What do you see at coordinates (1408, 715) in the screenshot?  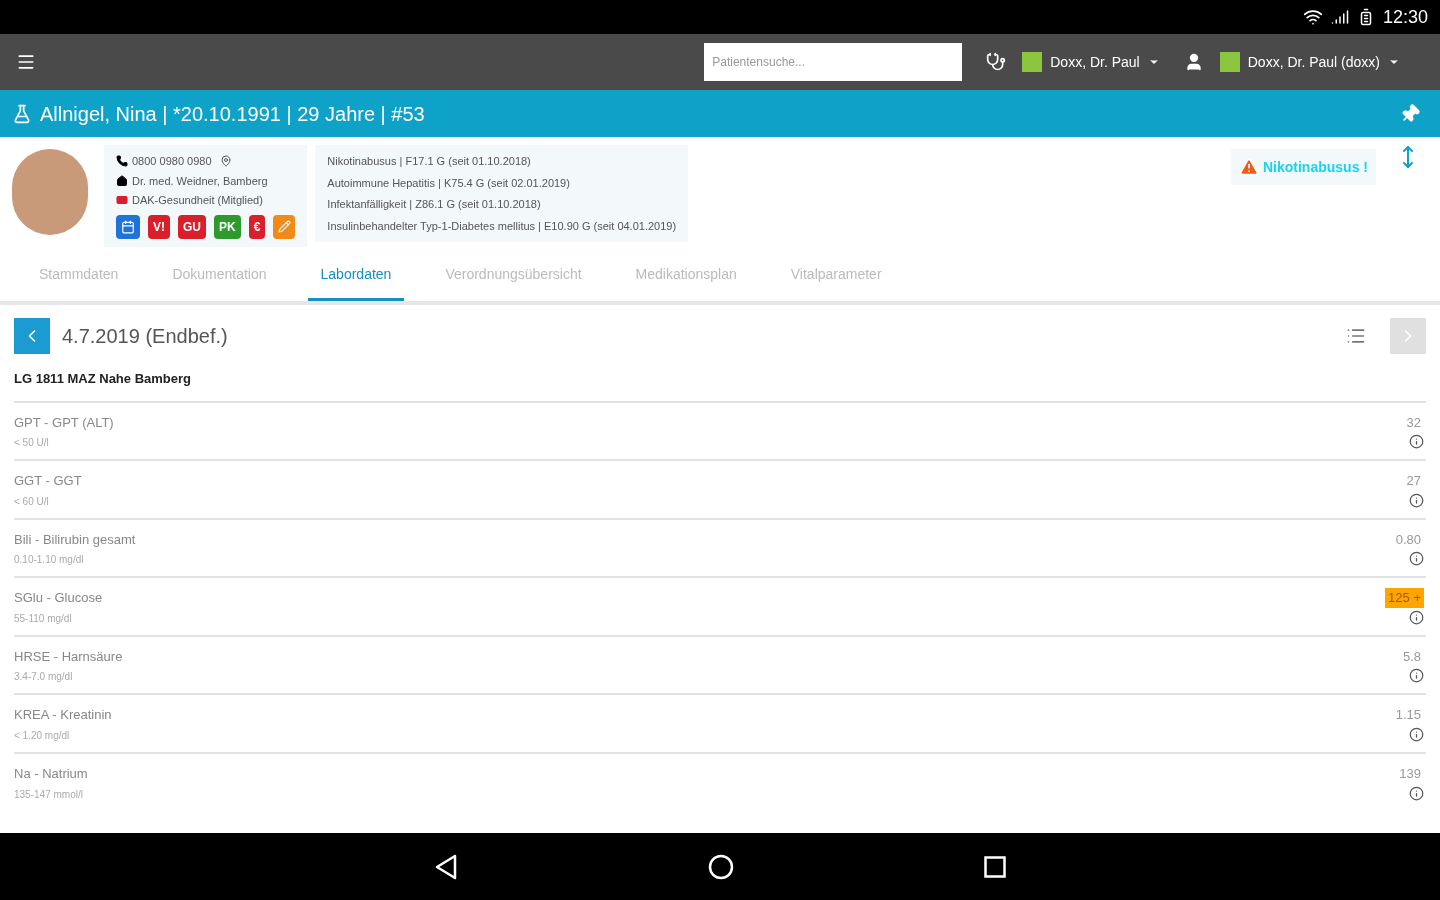 I see `lab-value: 1.15` at bounding box center [1408, 715].